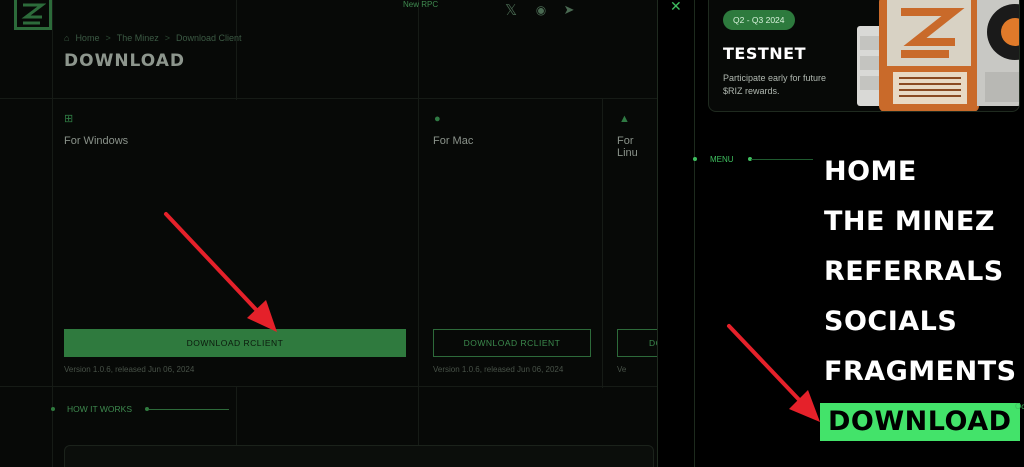  I want to click on breadcrumb-home: Home, so click(87, 38).